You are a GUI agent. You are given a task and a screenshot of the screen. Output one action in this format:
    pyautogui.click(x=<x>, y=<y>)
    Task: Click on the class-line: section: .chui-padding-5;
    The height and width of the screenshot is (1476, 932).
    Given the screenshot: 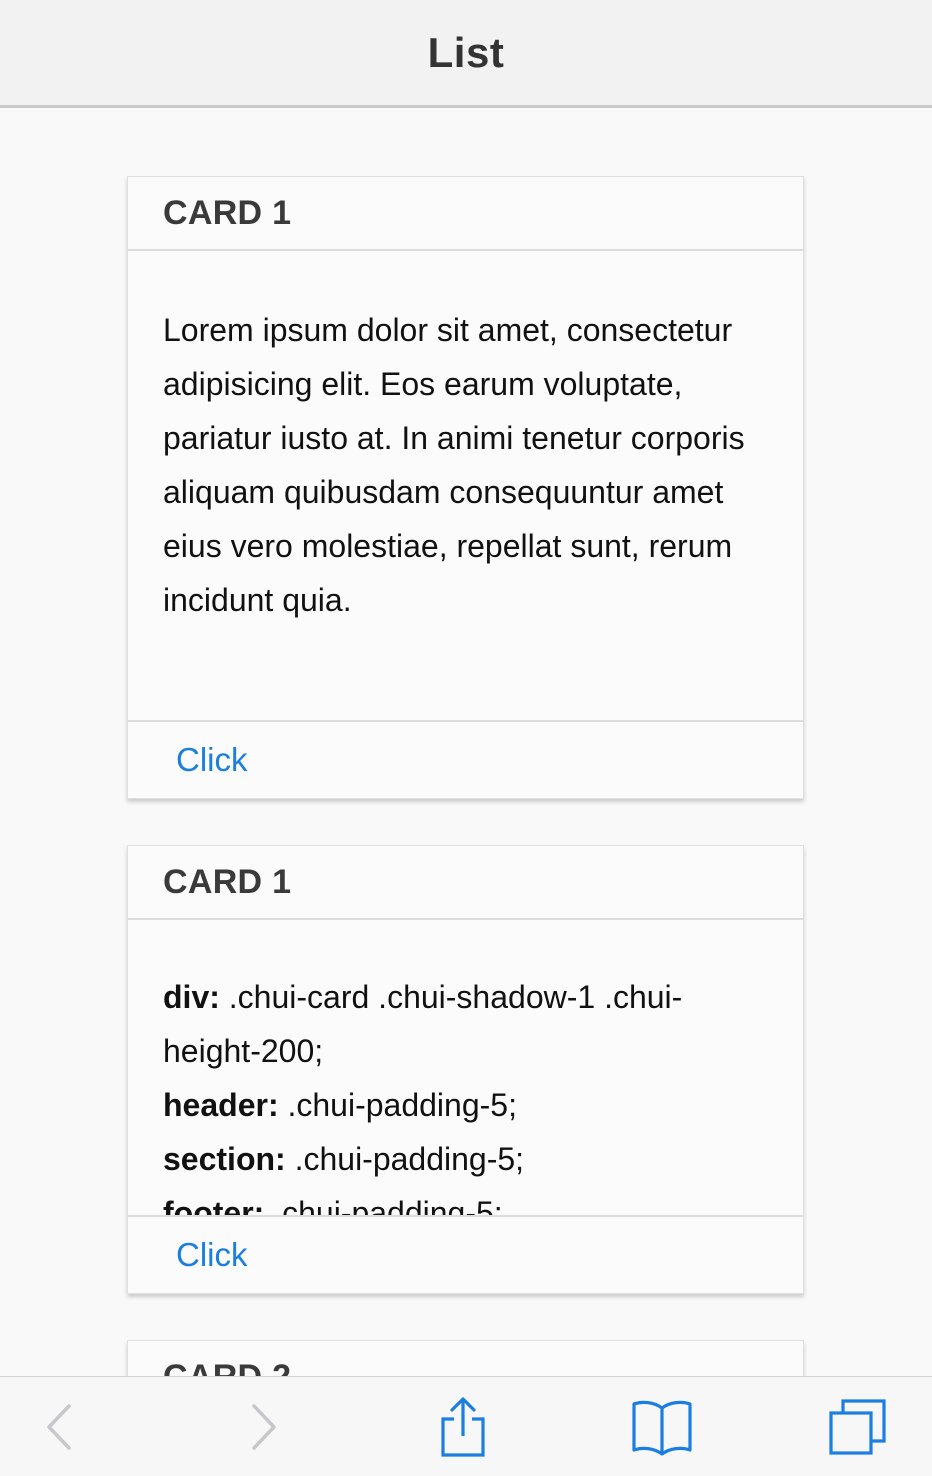 What is the action you would take?
    pyautogui.click(x=465, y=1159)
    